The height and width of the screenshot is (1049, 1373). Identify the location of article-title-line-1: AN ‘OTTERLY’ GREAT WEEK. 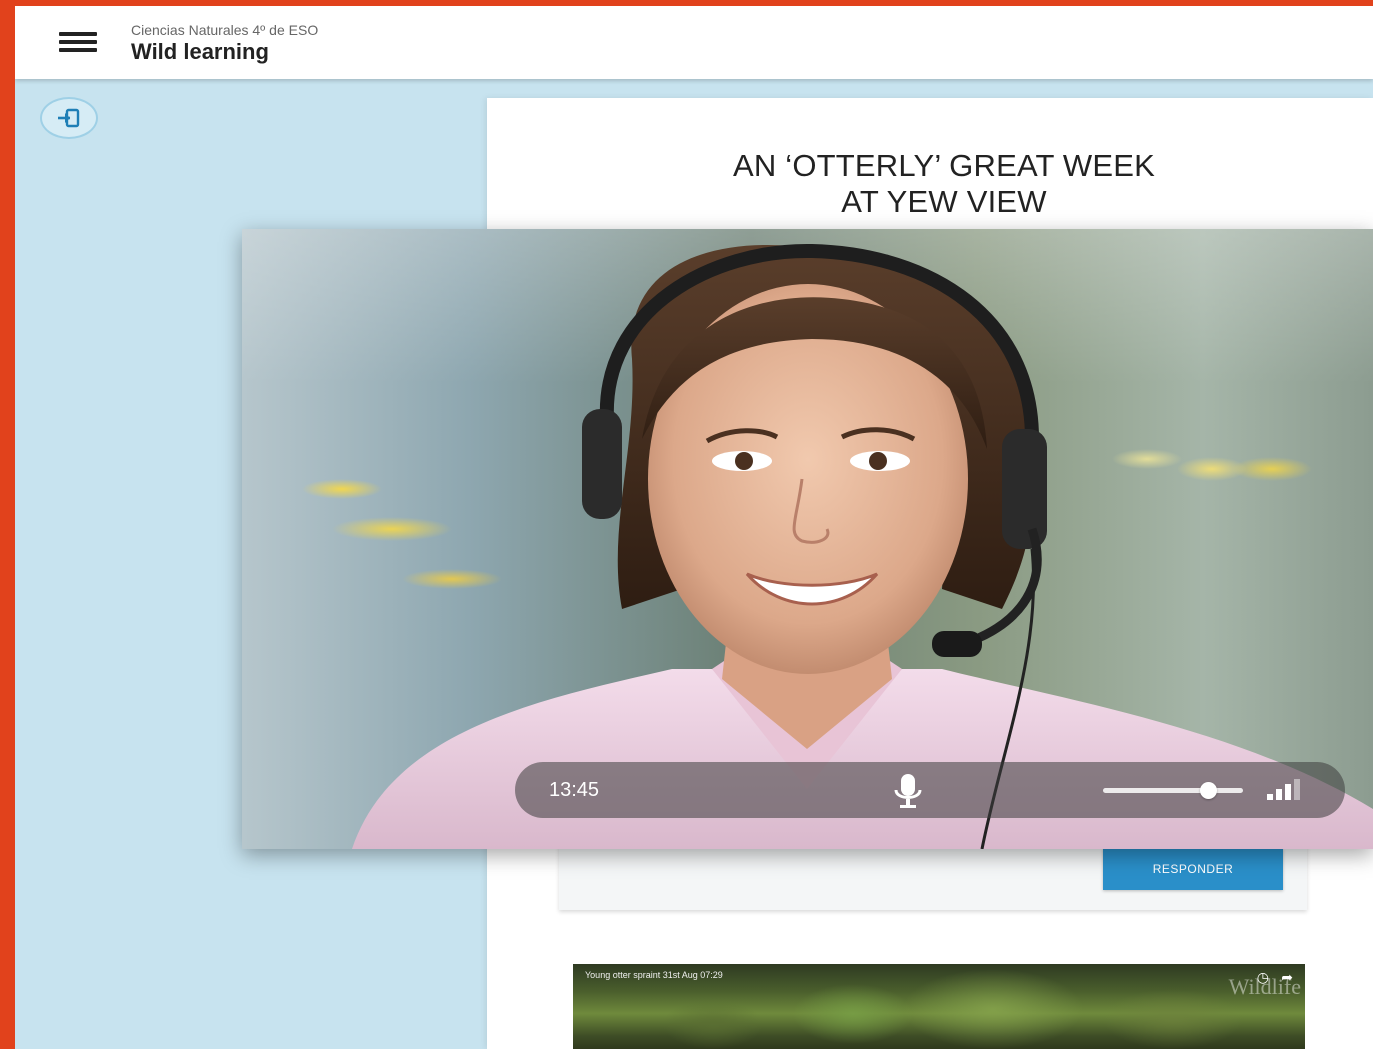
(943, 165).